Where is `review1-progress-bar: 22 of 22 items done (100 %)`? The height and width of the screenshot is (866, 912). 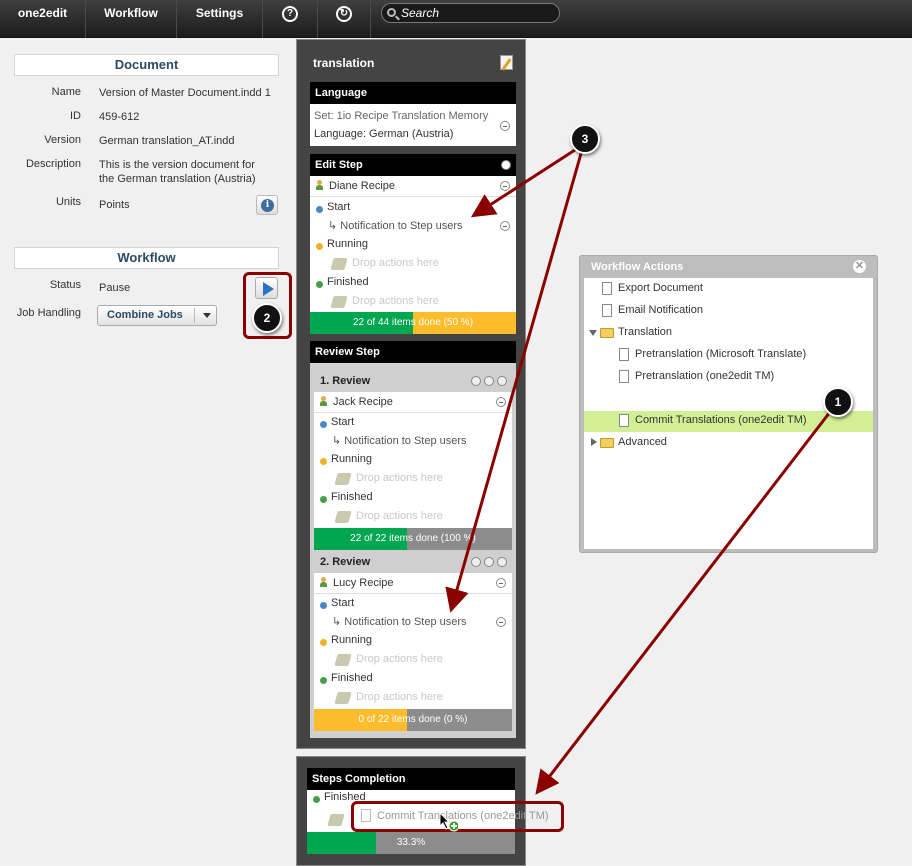
review1-progress-bar: 22 of 22 items done (100 %) is located at coordinates (413, 539).